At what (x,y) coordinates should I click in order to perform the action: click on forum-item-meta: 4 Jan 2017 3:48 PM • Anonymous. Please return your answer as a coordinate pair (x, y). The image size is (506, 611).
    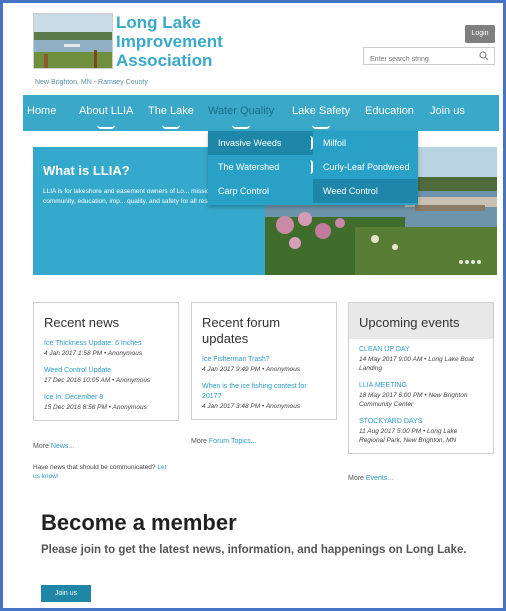
    Looking at the image, I should click on (251, 406).